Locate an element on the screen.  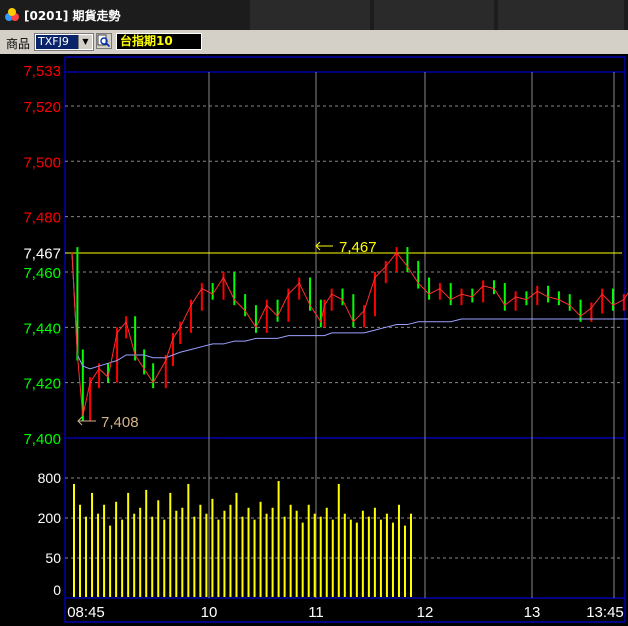
price-tick-label: 7,533 is located at coordinates (42, 71).